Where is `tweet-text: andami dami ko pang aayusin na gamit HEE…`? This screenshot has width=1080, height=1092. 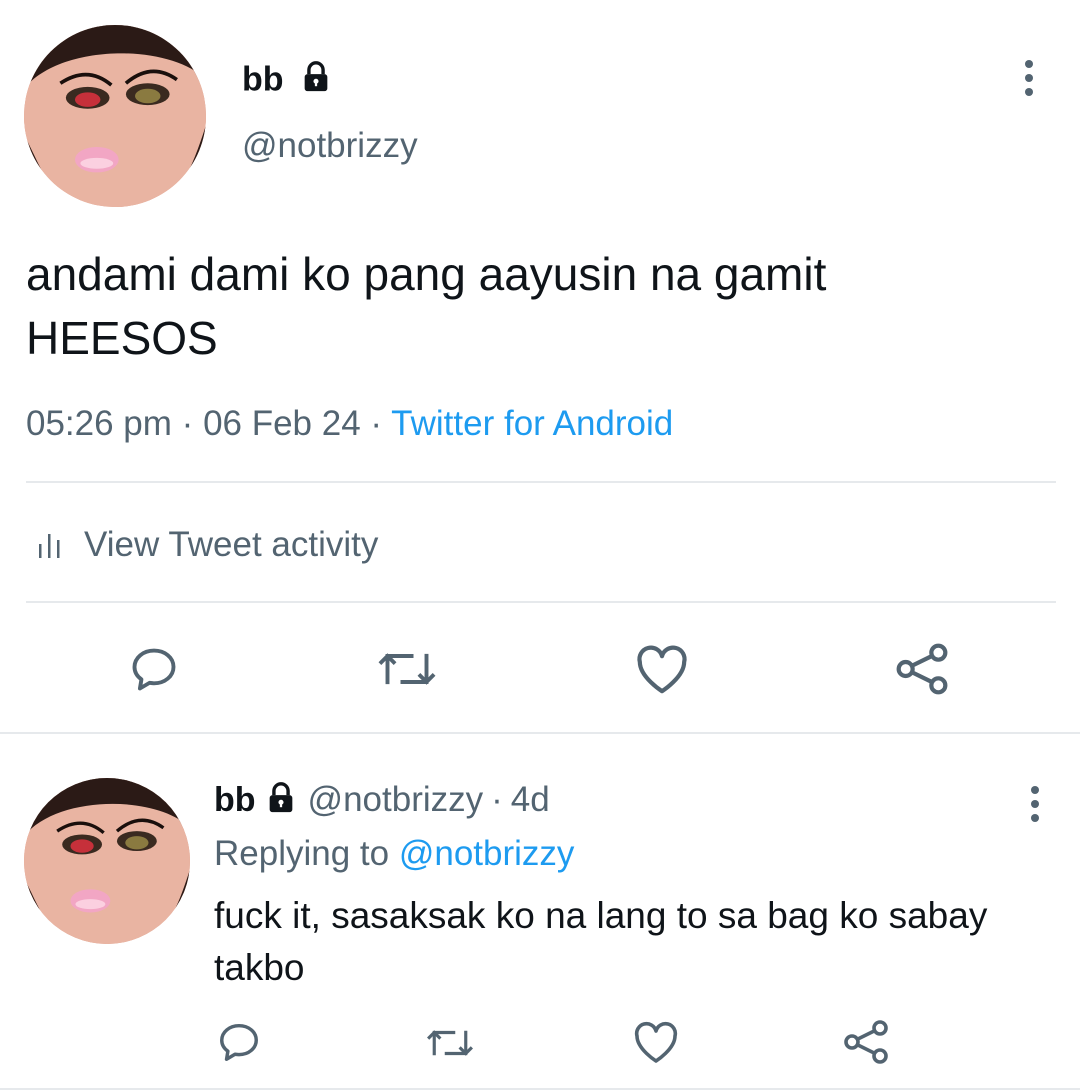 tweet-text: andami dami ko pang aayusin na gamit HEE… is located at coordinates (426, 306).